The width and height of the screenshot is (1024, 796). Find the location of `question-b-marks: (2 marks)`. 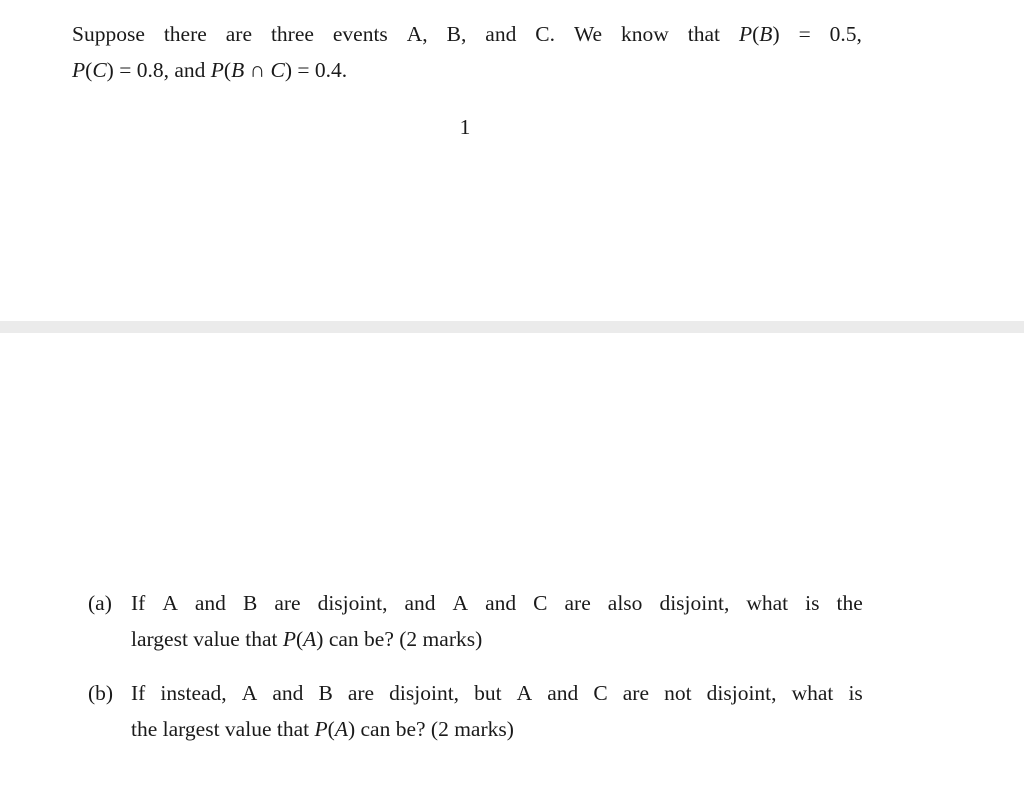

question-b-marks: (2 marks) is located at coordinates (472, 729).